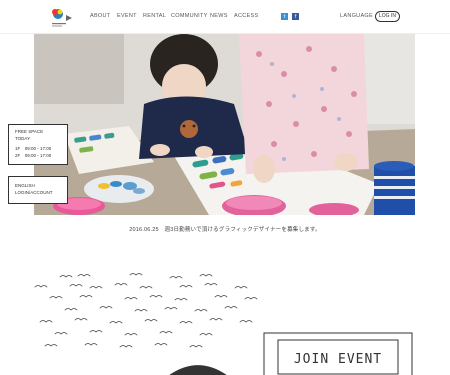 This screenshot has width=450, height=375. What do you see at coordinates (29, 131) in the screenshot?
I see `free-space-title: FREE SPACE` at bounding box center [29, 131].